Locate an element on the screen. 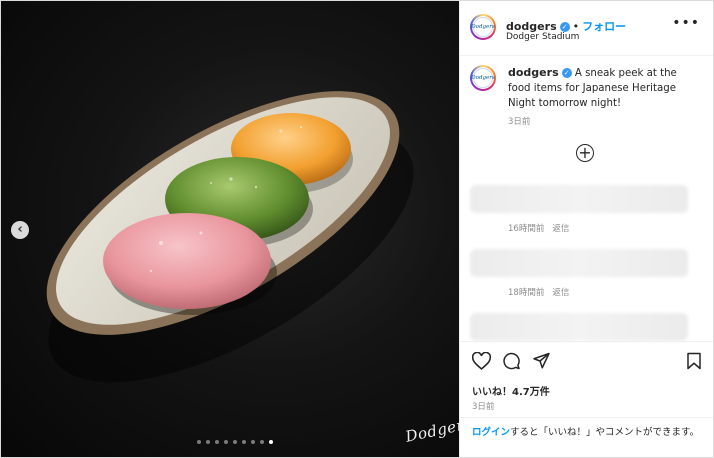 This screenshot has height=458, width=714. pink-mochi is located at coordinates (187, 261).